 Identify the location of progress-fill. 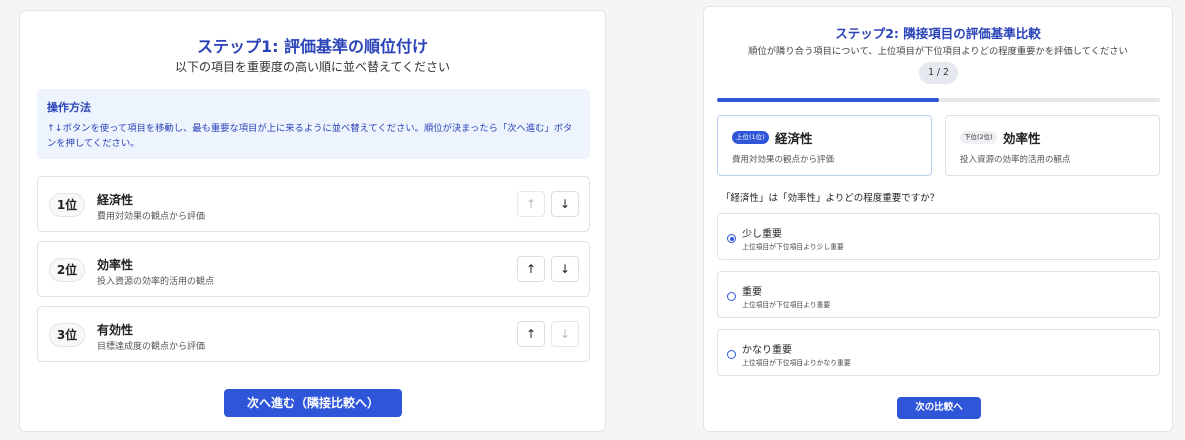
(828, 100).